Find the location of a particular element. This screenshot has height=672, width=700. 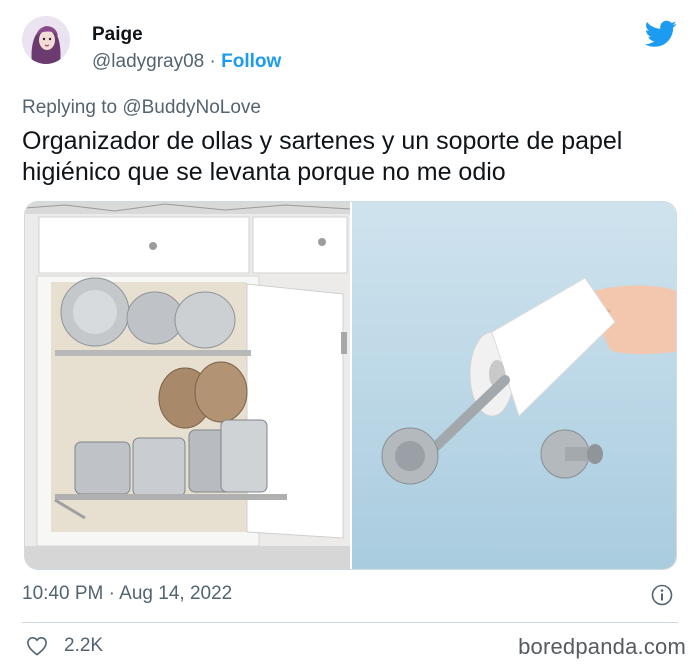

tweet-timestamp: 10:40 PM · Aug 14, 2022 is located at coordinates (127, 594).